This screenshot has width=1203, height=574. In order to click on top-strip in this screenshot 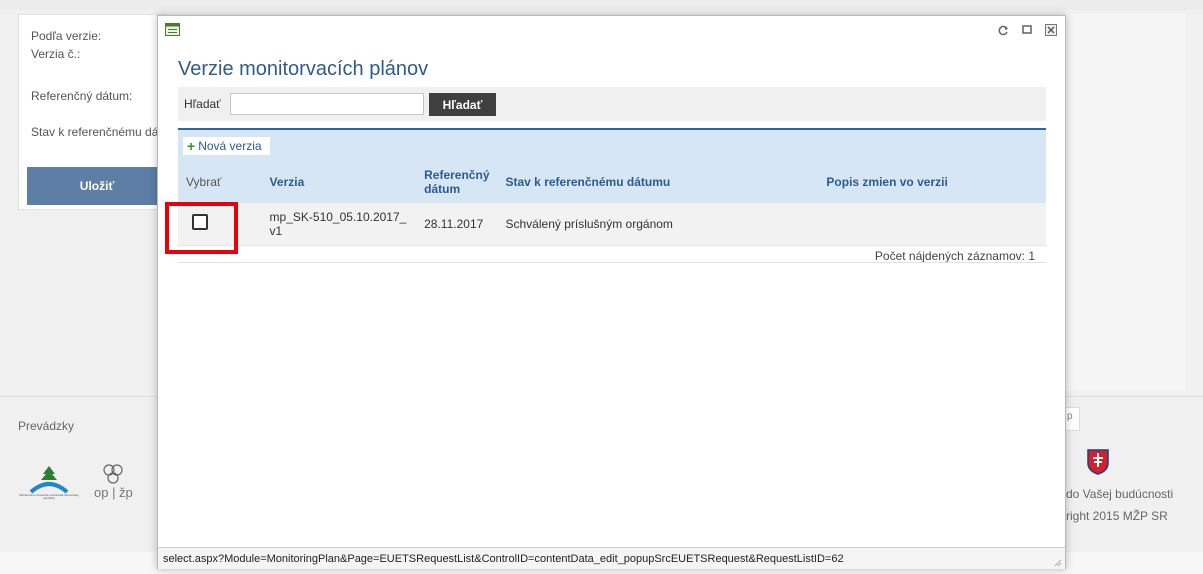, I will do `click(601, 5)`.